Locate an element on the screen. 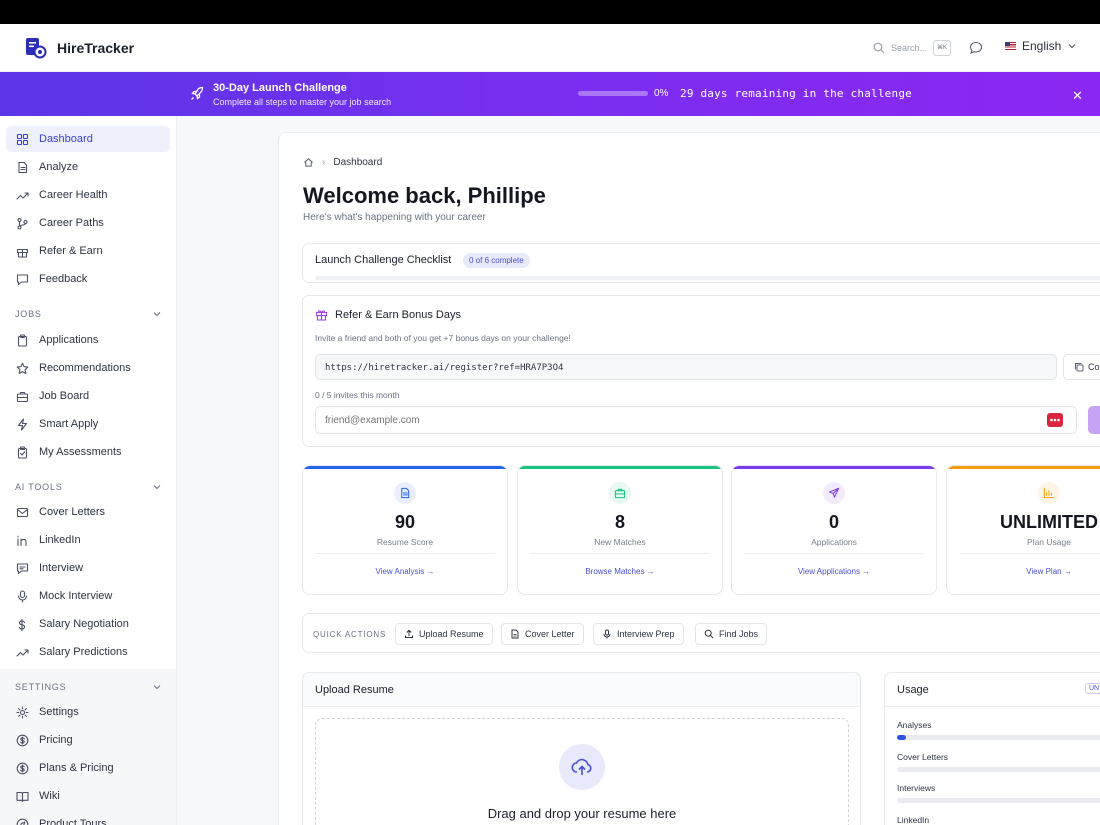  challenge-progress-percent: 0% is located at coordinates (661, 93).